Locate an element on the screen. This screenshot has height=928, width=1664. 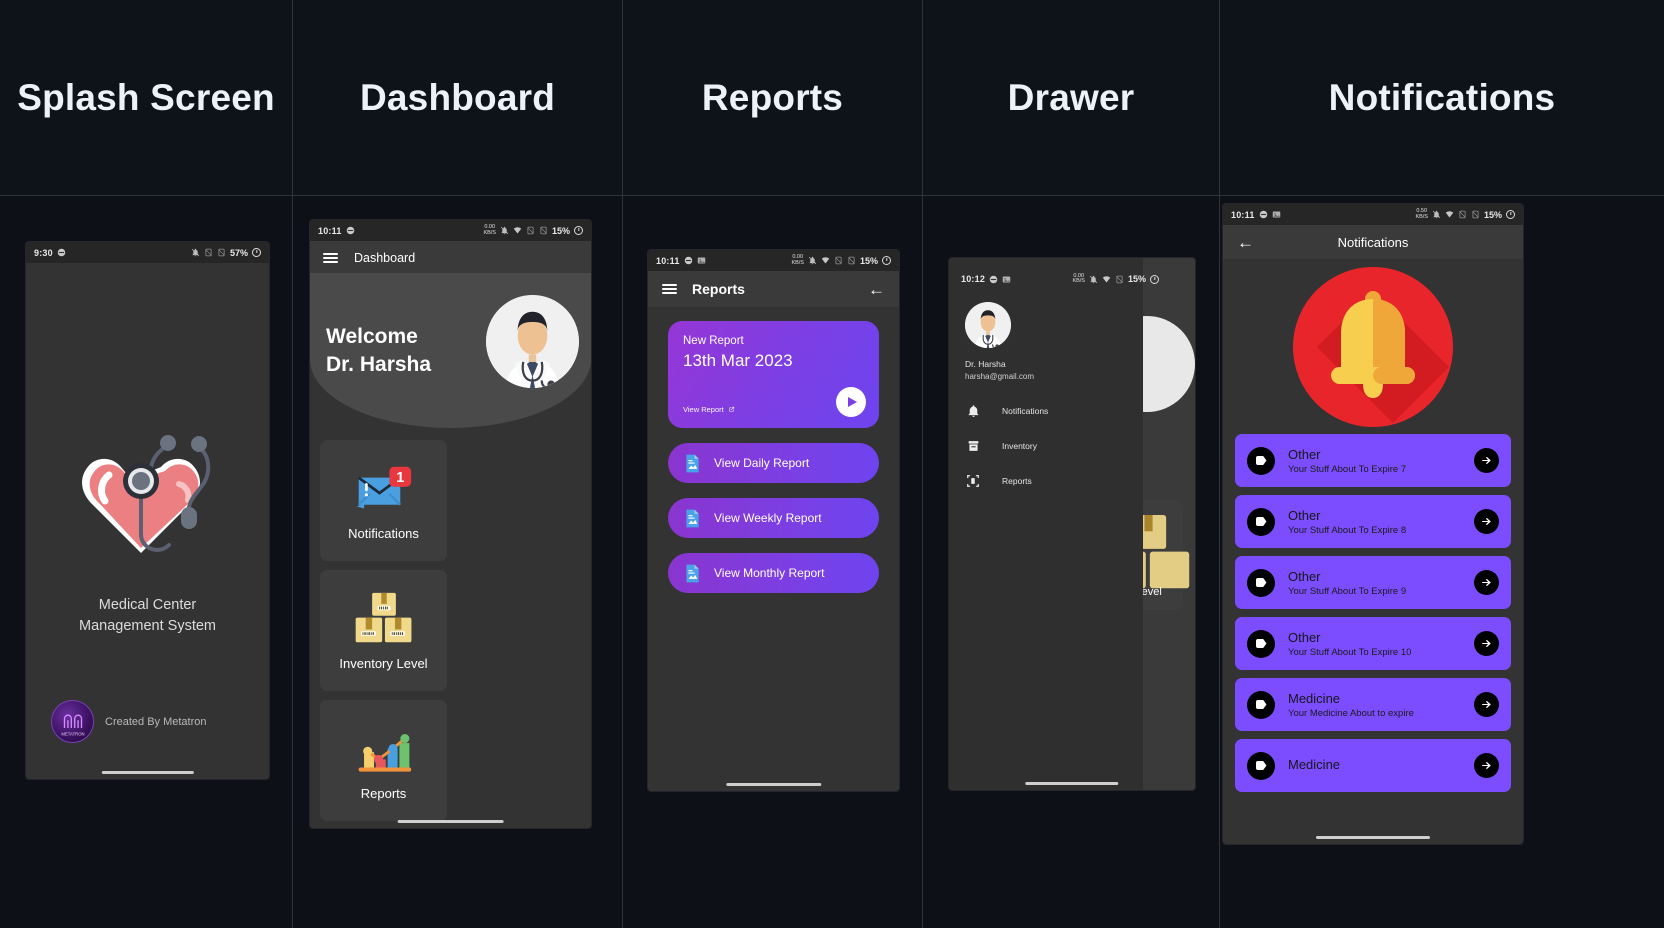
status-right-cluster: 0.50 KB/S 15% is located at coordinates (1465, 214).